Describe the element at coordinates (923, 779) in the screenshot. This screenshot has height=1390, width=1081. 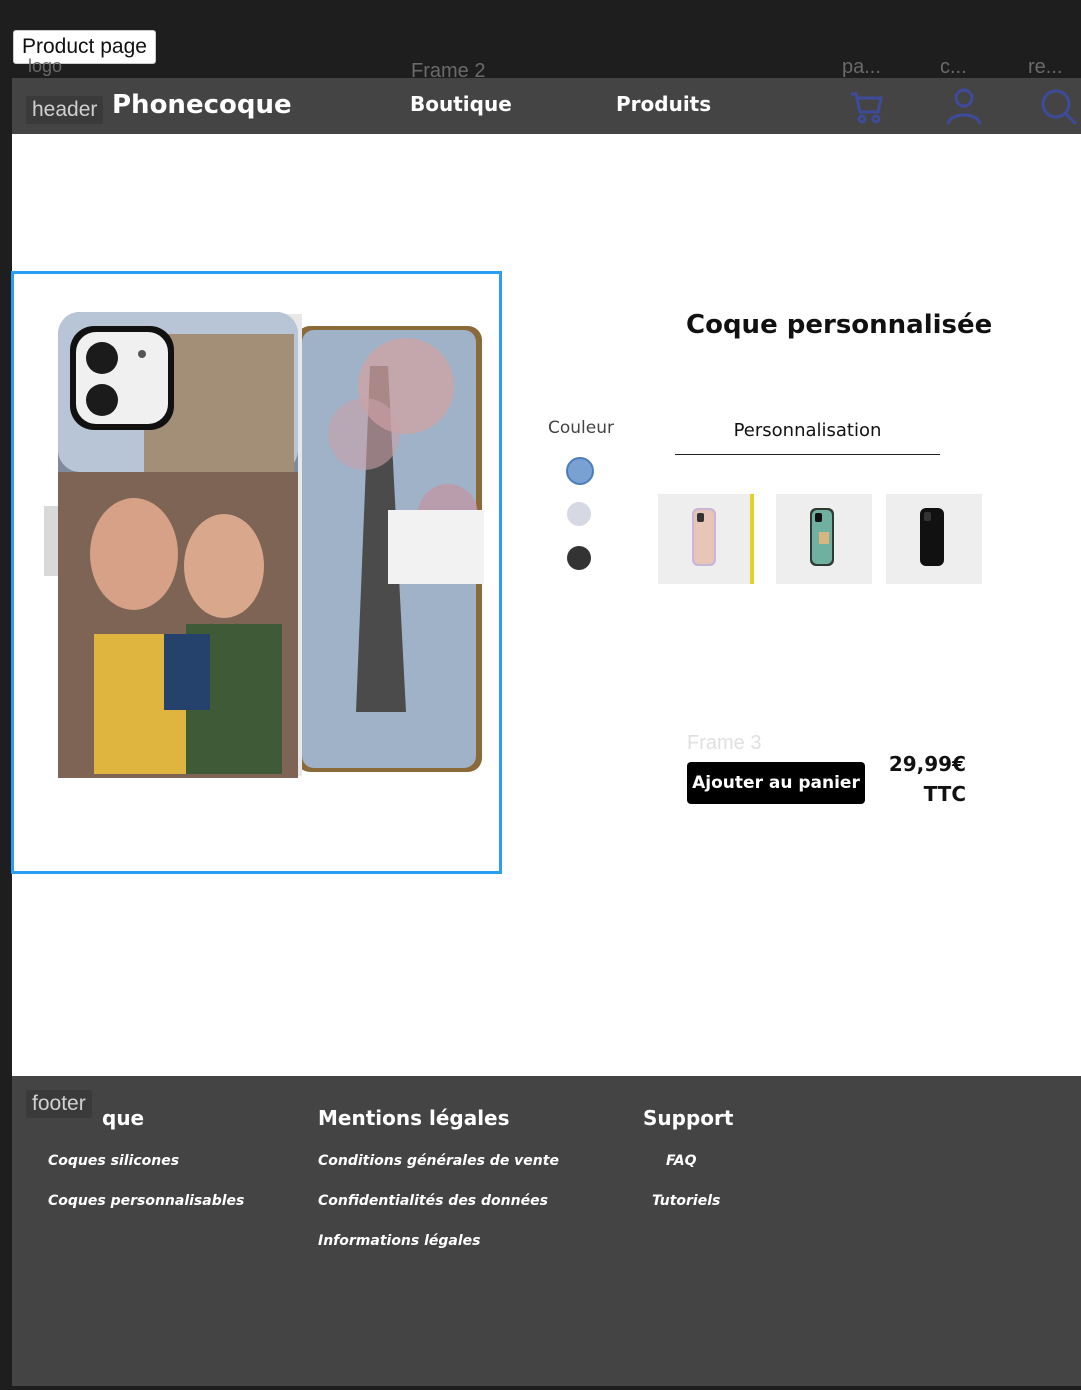
I see `price: 29,99€ TTC` at that location.